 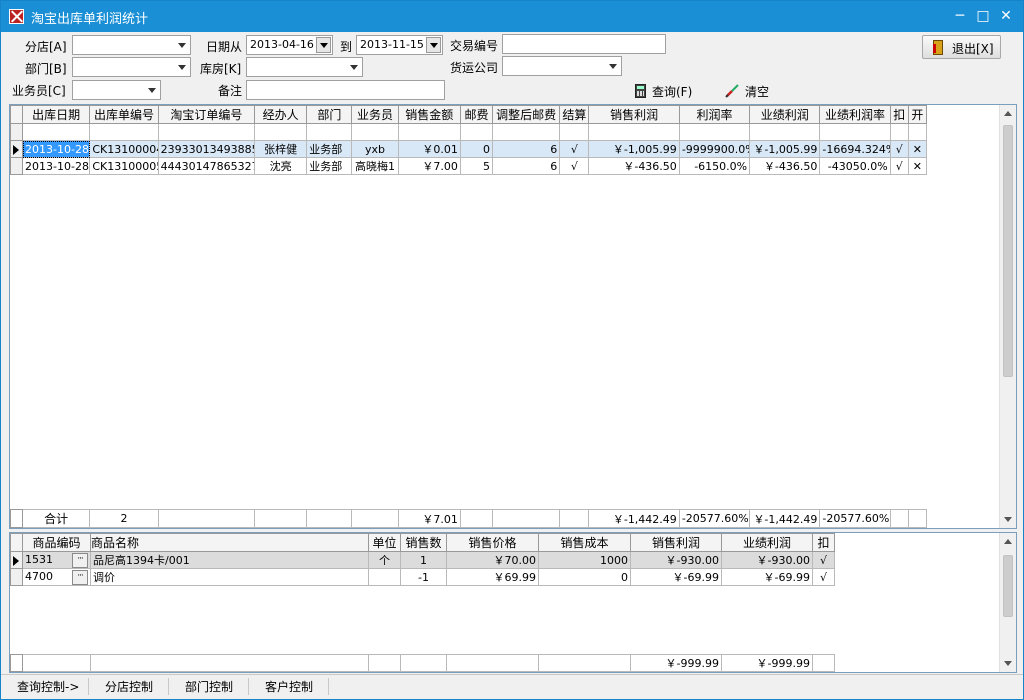 What do you see at coordinates (433, 45) in the screenshot?
I see `calendar-dropdown-icon` at bounding box center [433, 45].